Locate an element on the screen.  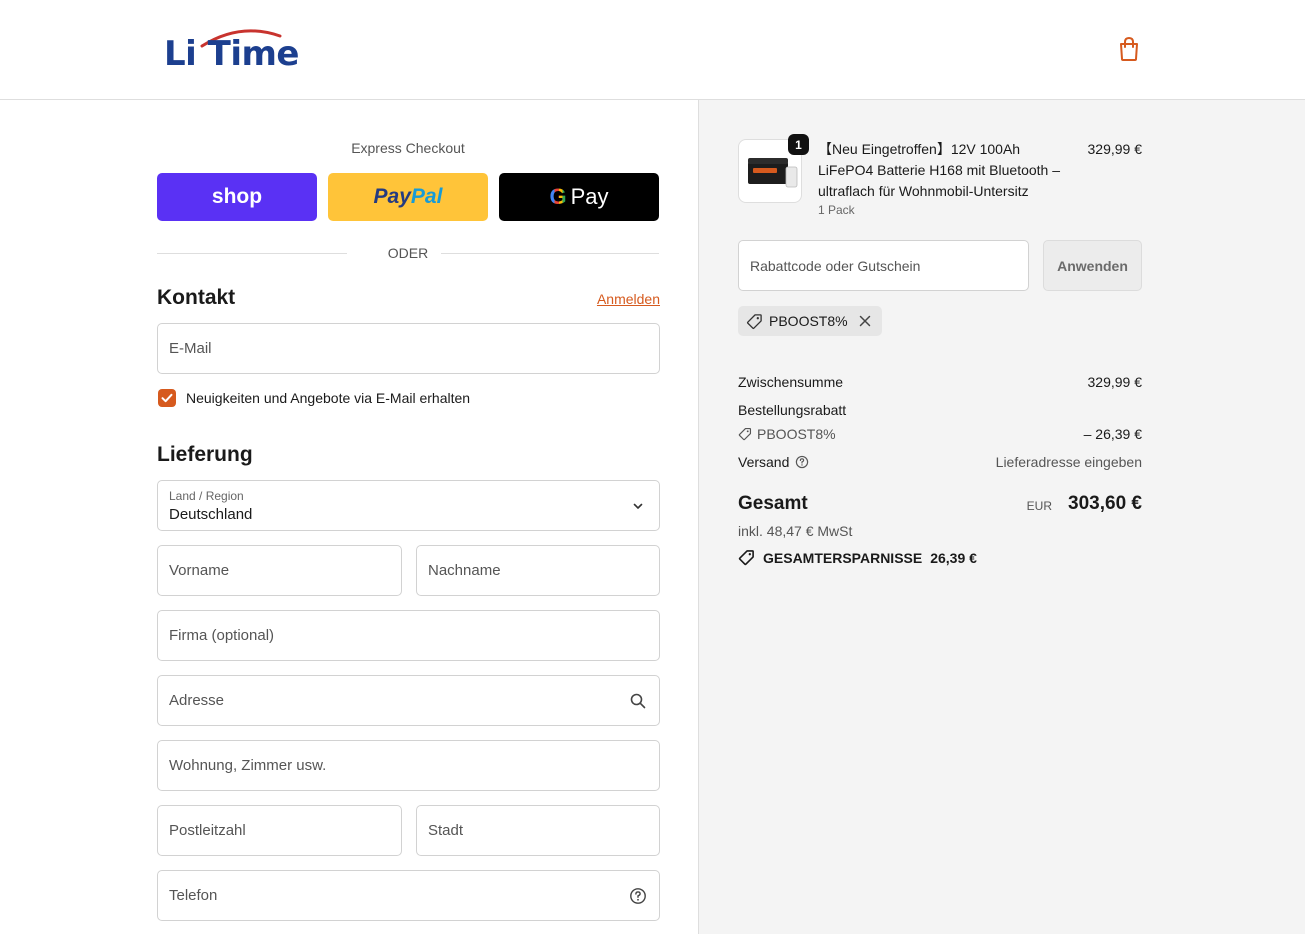
email-field: E-Mail is located at coordinates (408, 348).